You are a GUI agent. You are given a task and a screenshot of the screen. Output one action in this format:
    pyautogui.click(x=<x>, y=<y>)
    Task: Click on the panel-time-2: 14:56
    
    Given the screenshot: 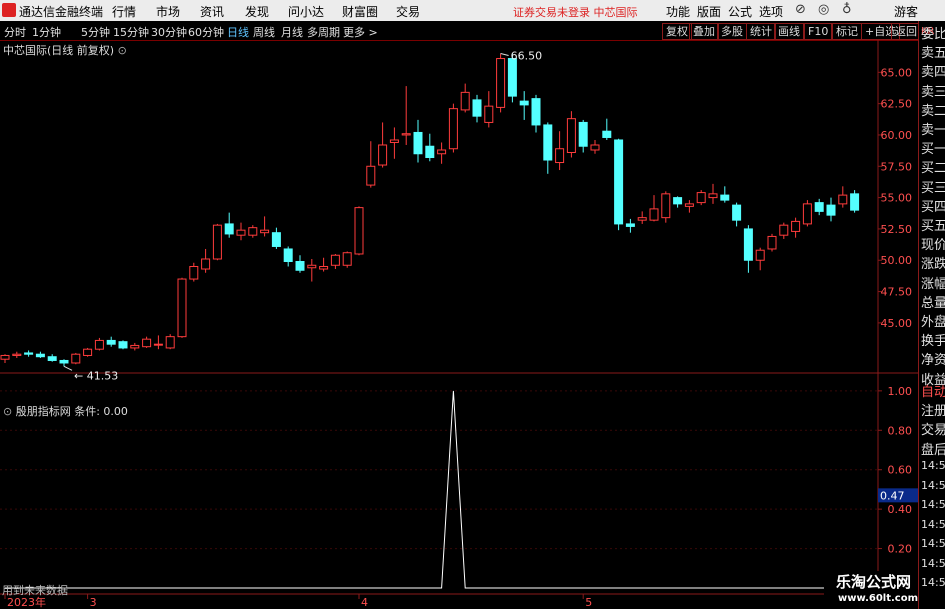 What is the action you would take?
    pyautogui.click(x=933, y=504)
    